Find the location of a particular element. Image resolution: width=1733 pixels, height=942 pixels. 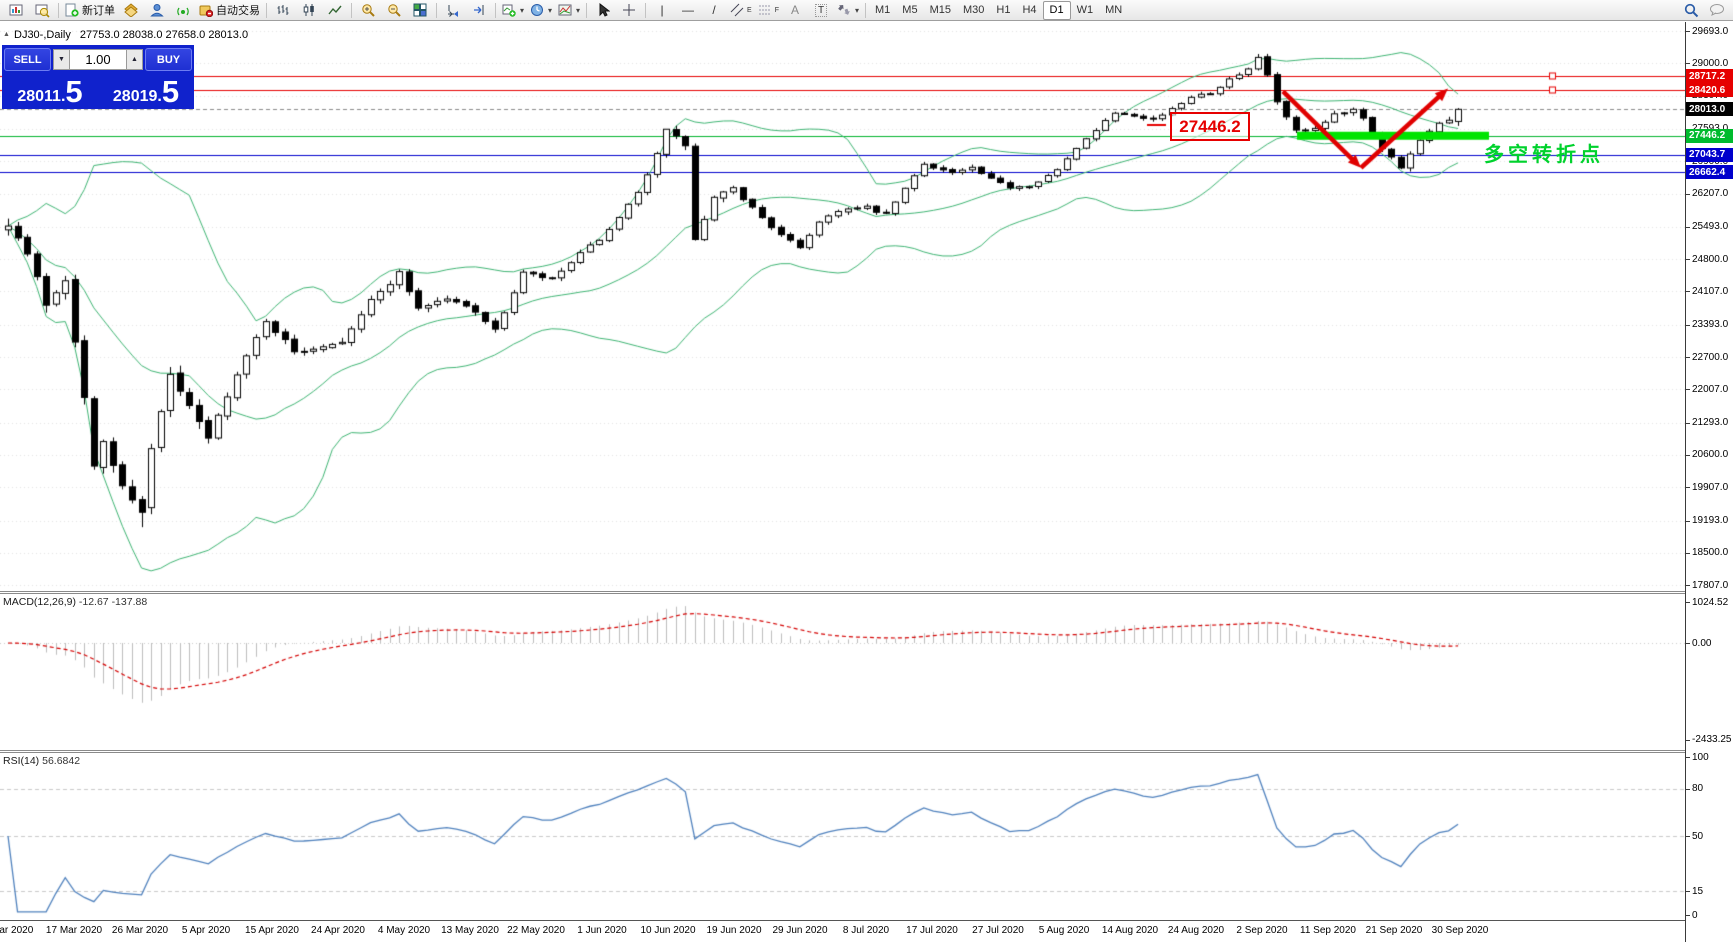

zoom-in-button is located at coordinates (368, 10).